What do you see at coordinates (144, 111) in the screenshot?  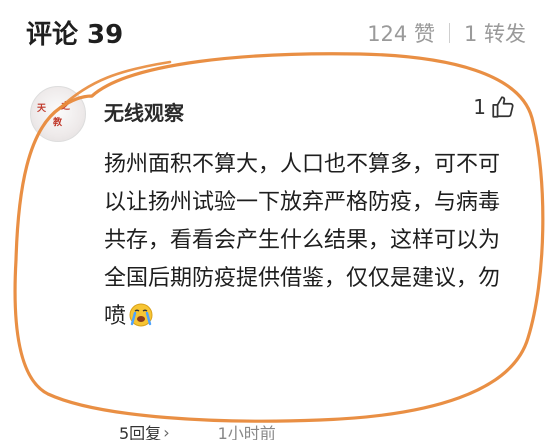 I see `comment-username: 无线观察` at bounding box center [144, 111].